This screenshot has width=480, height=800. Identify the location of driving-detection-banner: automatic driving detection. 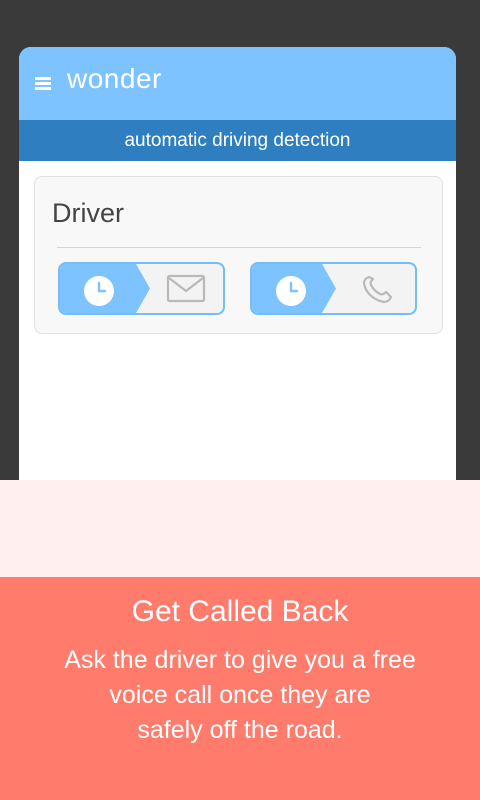
(237, 140).